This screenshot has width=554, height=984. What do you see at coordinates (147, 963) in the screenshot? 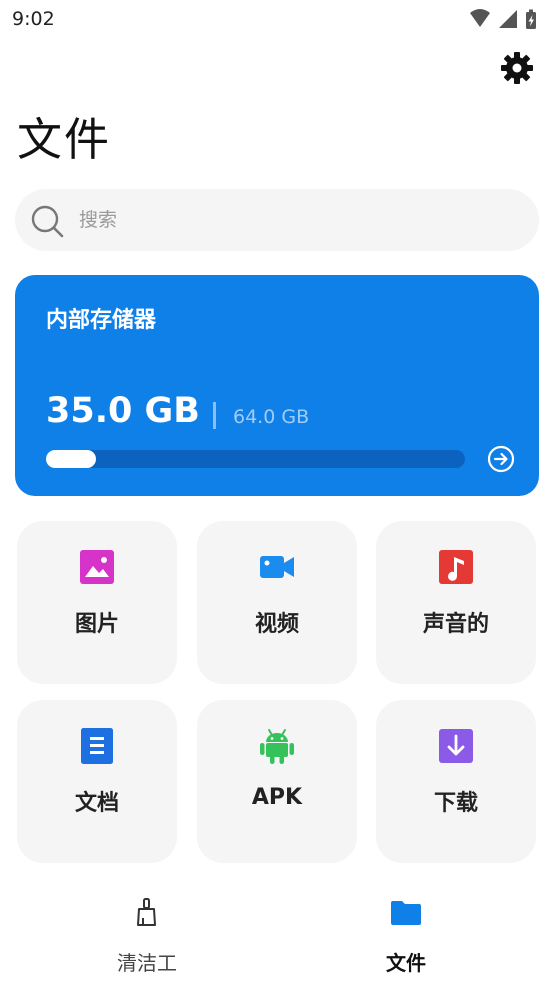
I see `nav-label: 清洁工` at bounding box center [147, 963].